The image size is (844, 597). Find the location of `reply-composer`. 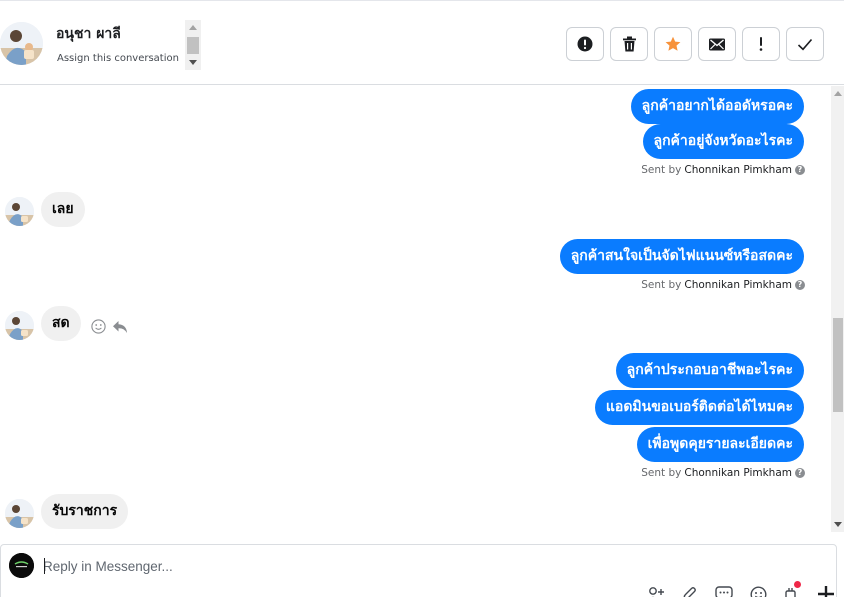

reply-composer is located at coordinates (418, 570).